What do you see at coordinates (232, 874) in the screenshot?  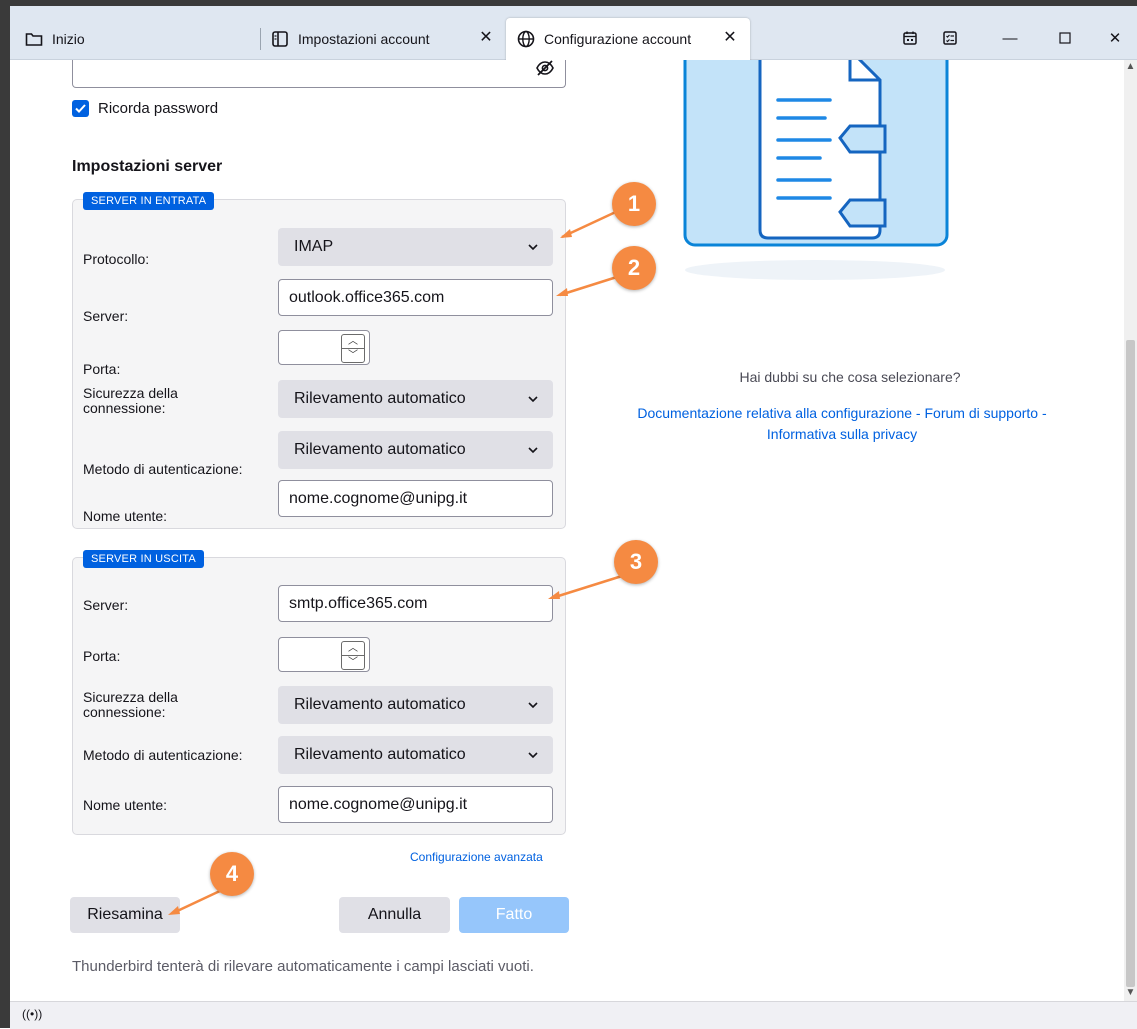 I see `annotation-badge-4: 4` at bounding box center [232, 874].